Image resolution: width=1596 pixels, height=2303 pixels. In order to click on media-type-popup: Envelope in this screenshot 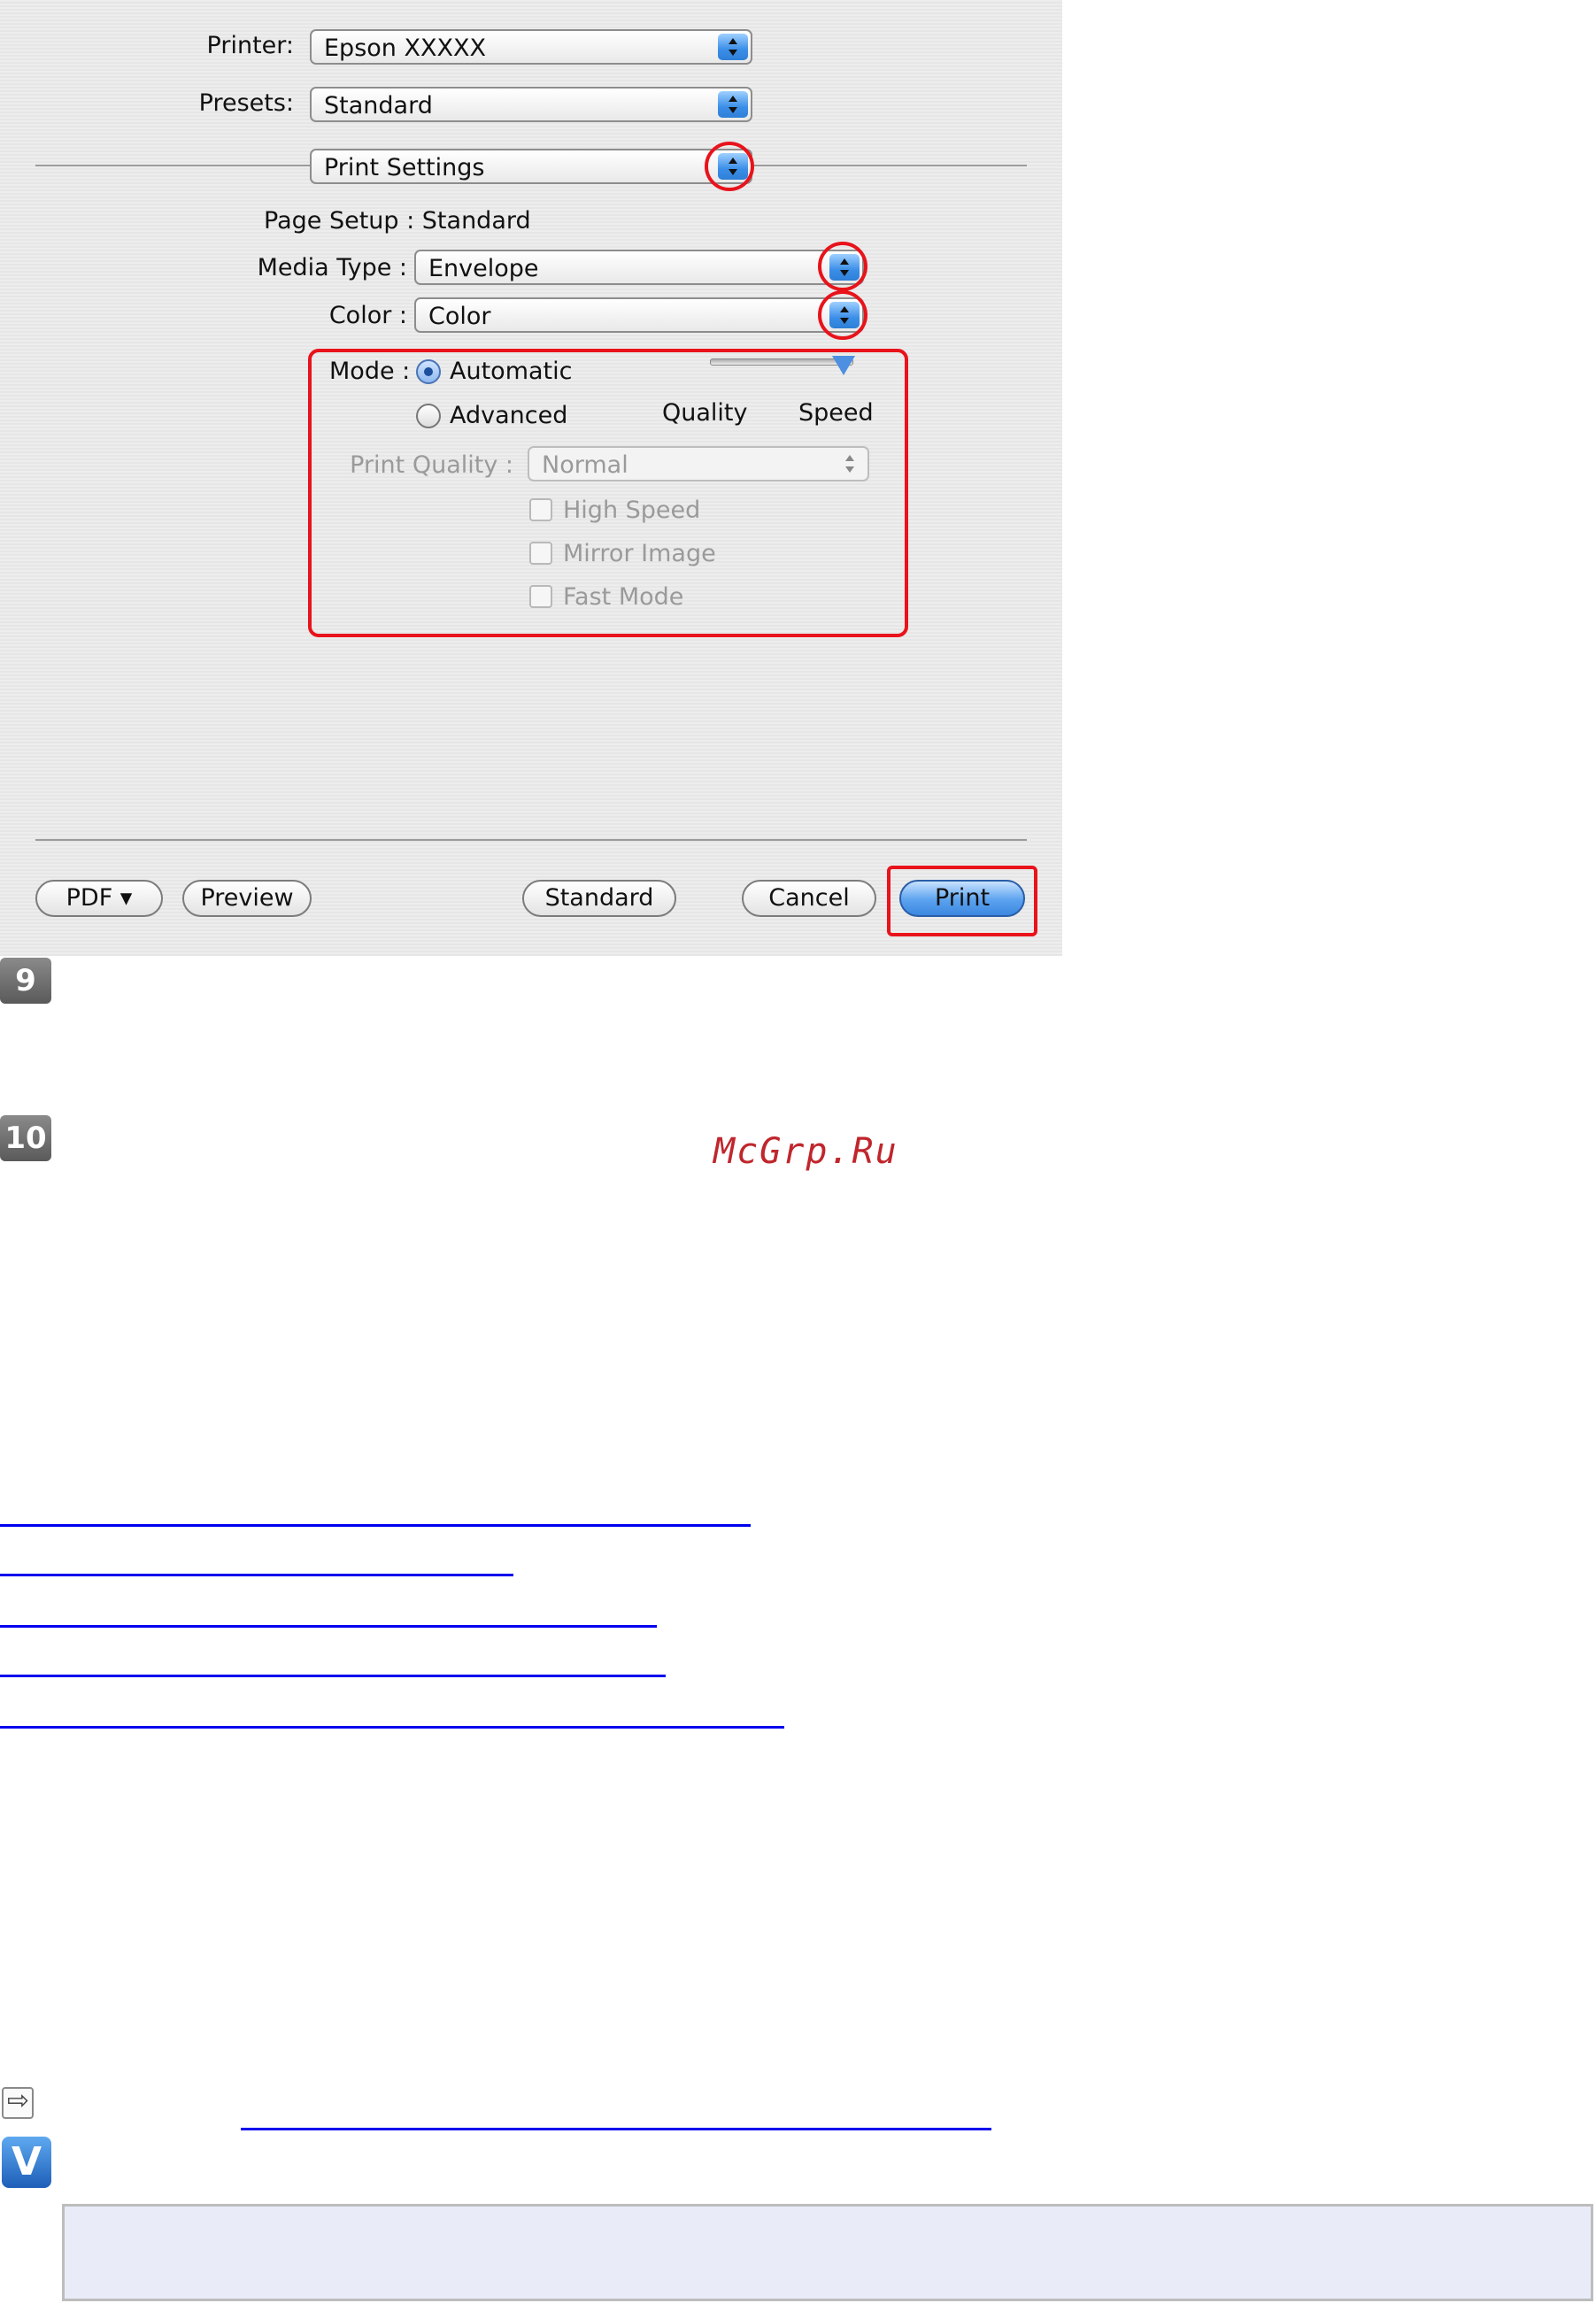, I will do `click(639, 267)`.